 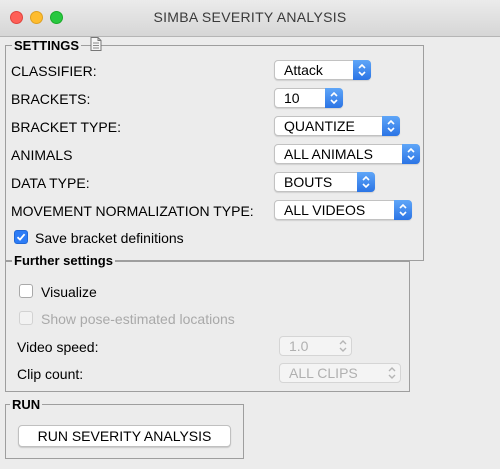 What do you see at coordinates (42, 155) in the screenshot?
I see `animals-label: ANIMALS` at bounding box center [42, 155].